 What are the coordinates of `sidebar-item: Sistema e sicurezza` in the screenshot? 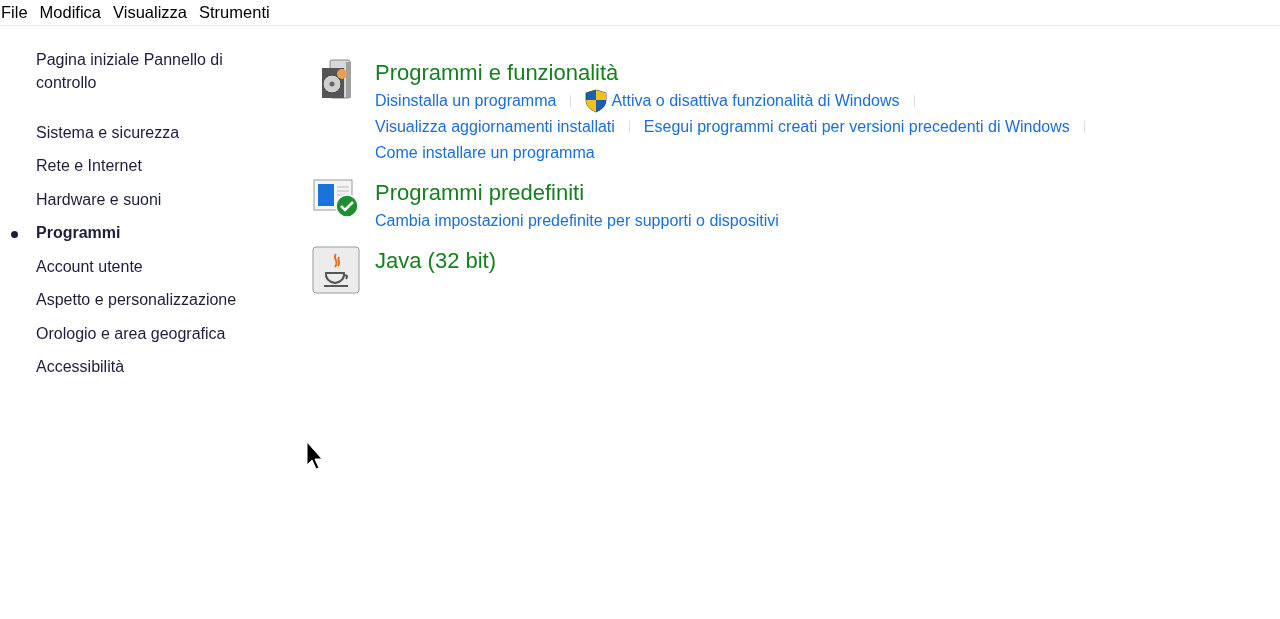 It's located at (108, 132).